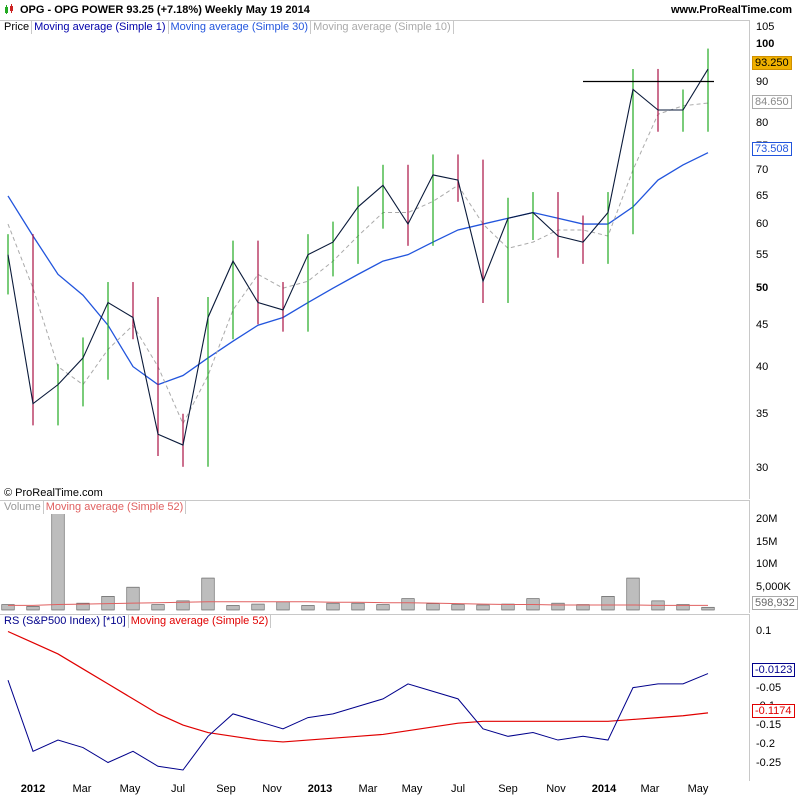 This screenshot has width=800, height=800. I want to click on volume-y-tick: 20M, so click(767, 518).